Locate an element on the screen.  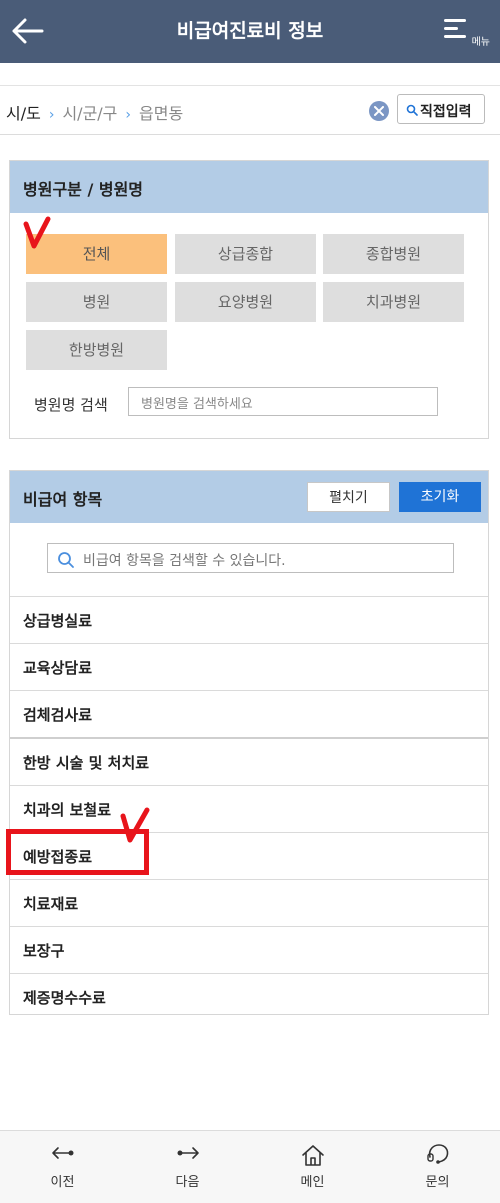
nav-next-label: 다음 is located at coordinates (187, 1182).